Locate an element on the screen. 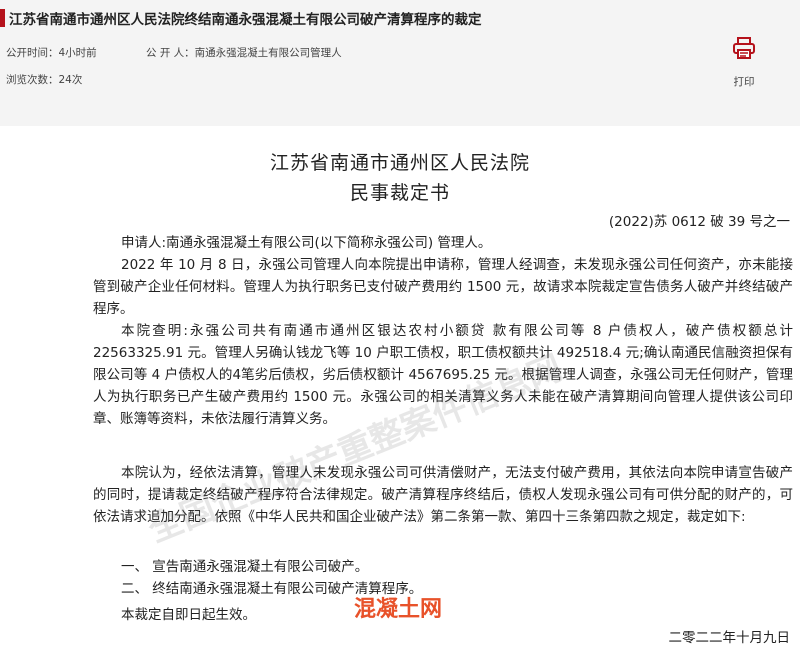 Image resolution: width=800 pixels, height=651 pixels. publisher: 公 开 人：南通永强混凝土有限公司管理人 is located at coordinates (244, 53).